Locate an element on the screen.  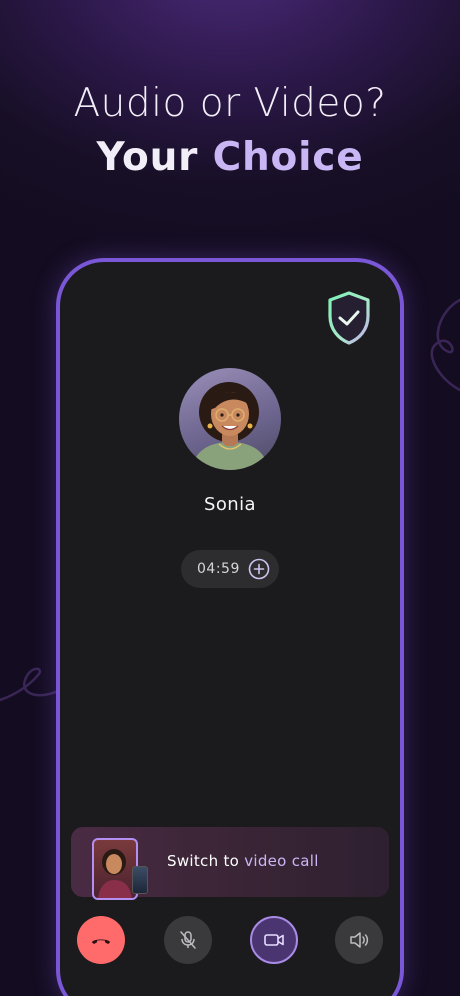
phone-hangup-icon is located at coordinates (101, 941).